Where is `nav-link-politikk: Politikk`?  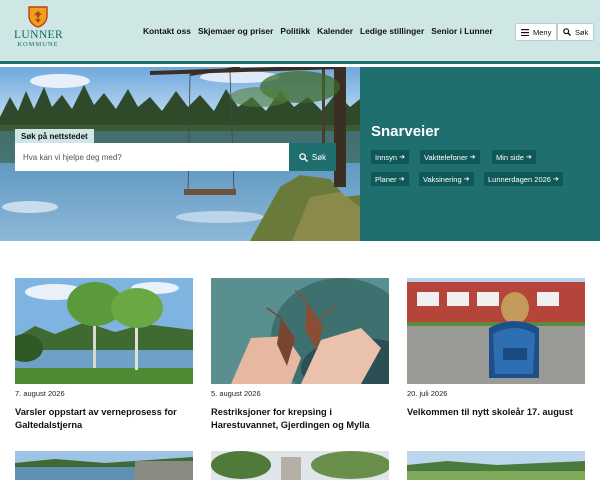 nav-link-politikk: Politikk is located at coordinates (295, 31).